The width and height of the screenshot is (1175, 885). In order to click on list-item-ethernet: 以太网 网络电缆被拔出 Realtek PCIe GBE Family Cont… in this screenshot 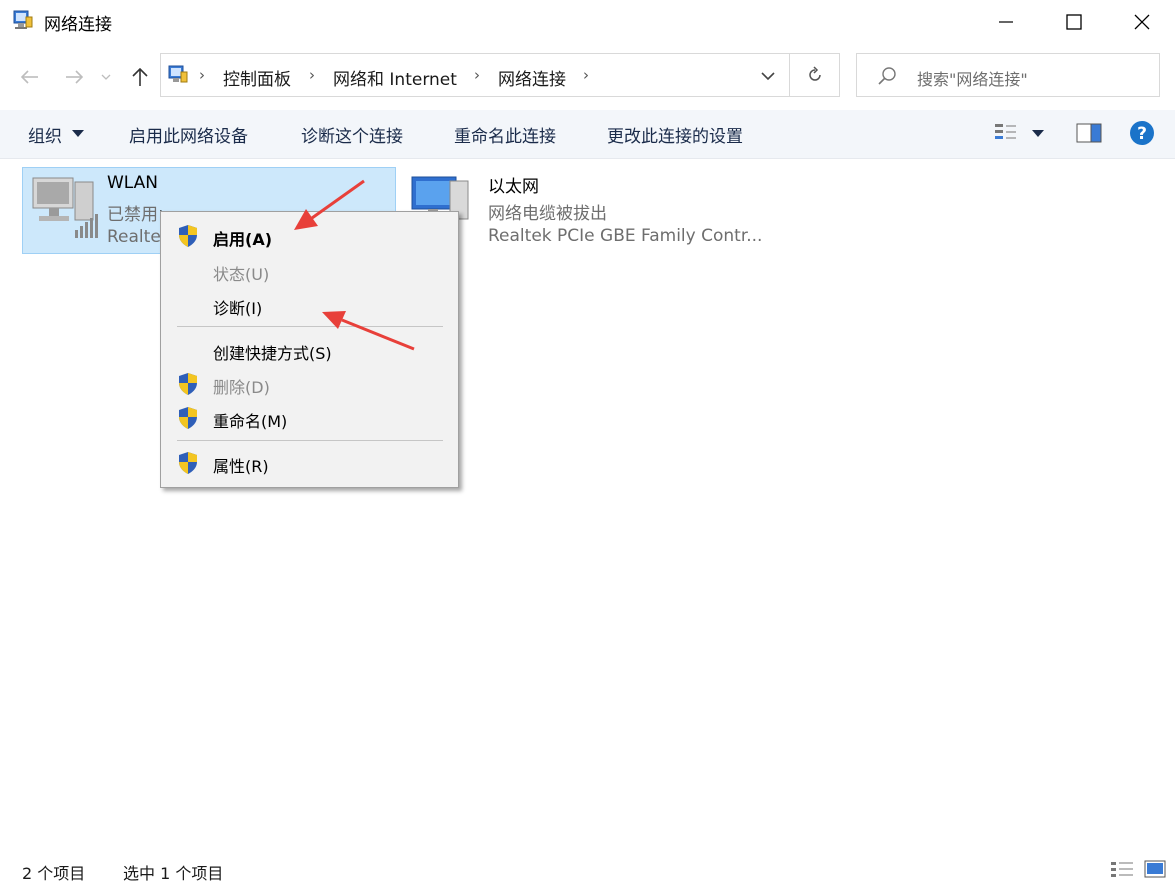, I will do `click(604, 210)`.